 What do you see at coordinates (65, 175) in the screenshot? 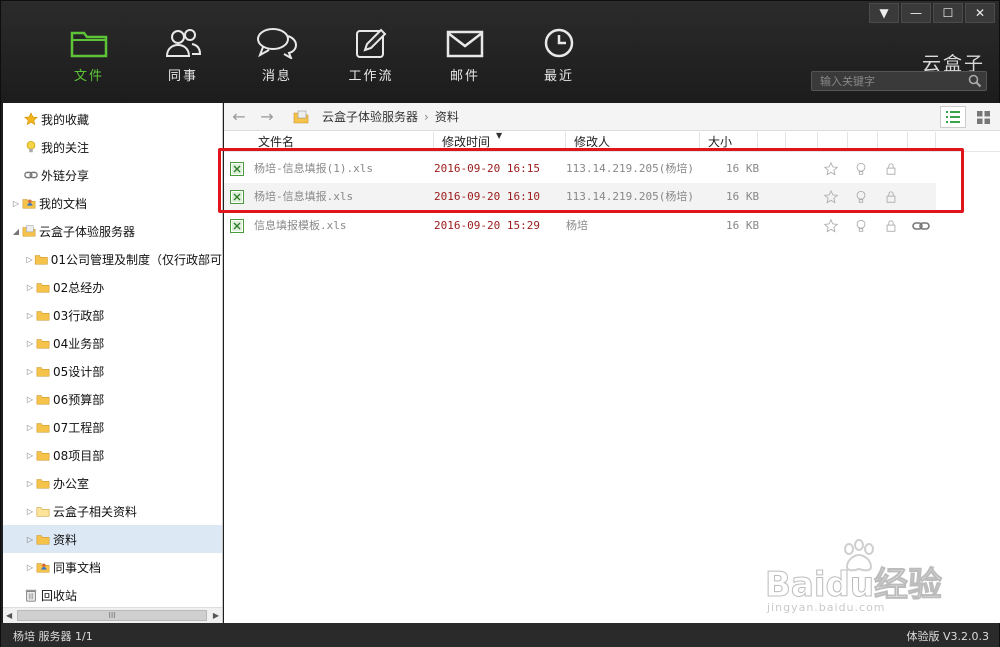
I see `sidebar-item-label: 外链分享` at bounding box center [65, 175].